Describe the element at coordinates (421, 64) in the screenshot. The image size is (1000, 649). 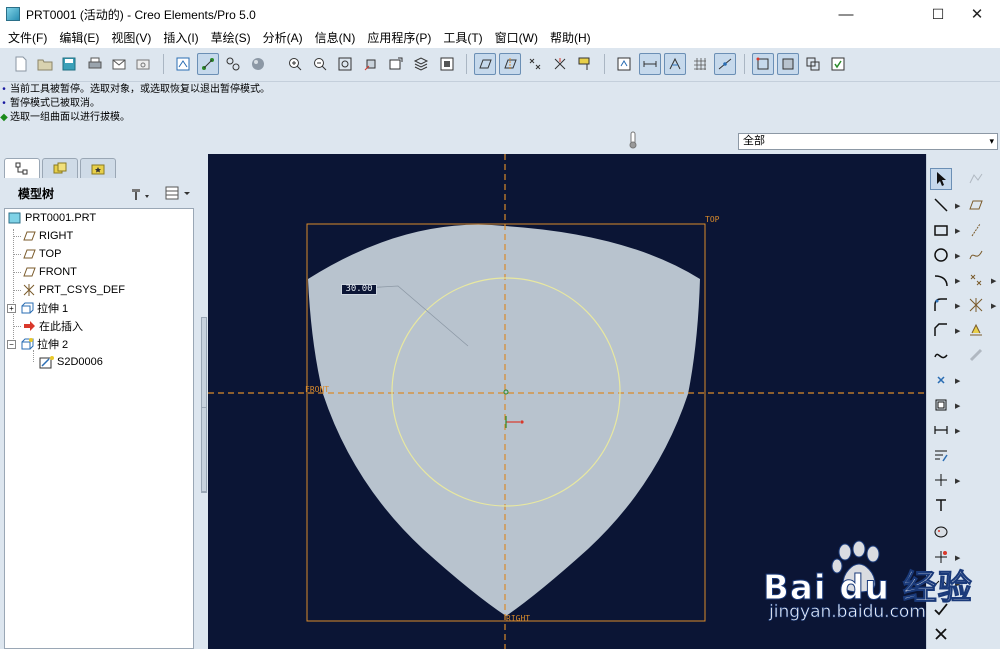
I see `layers-icon` at that location.